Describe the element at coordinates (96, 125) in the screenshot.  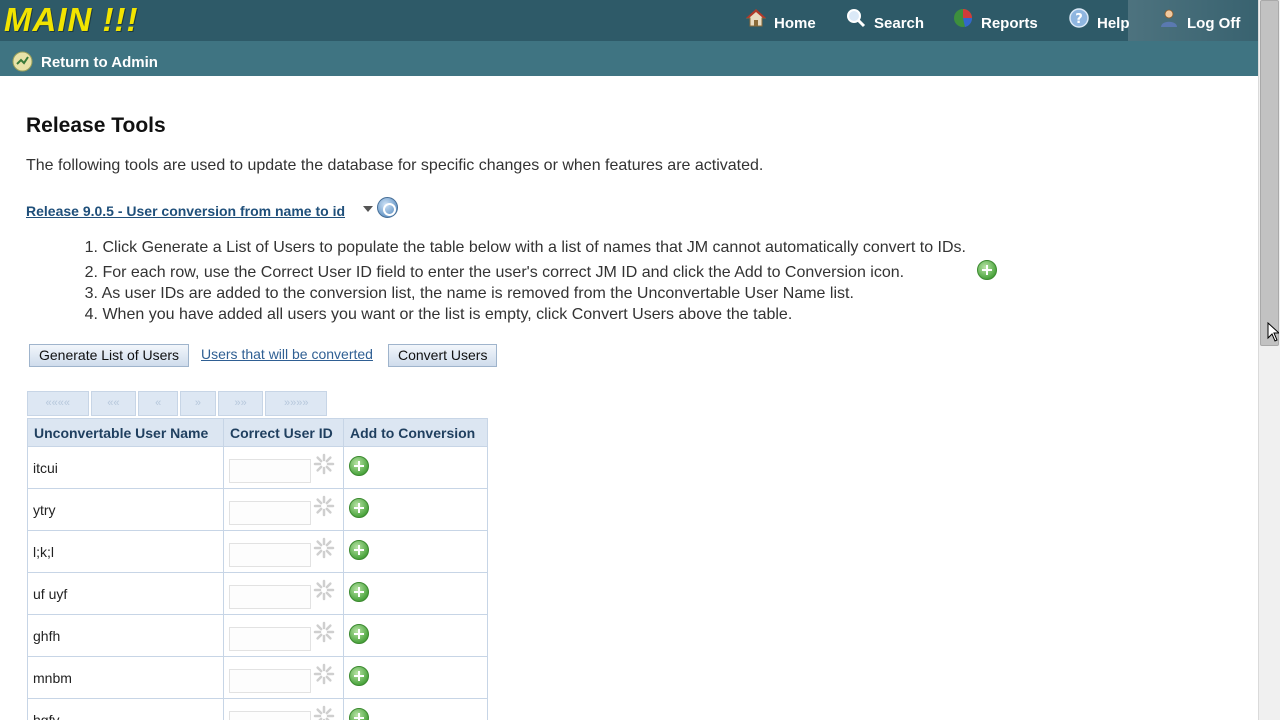
I see `page-title: Release Tools` at that location.